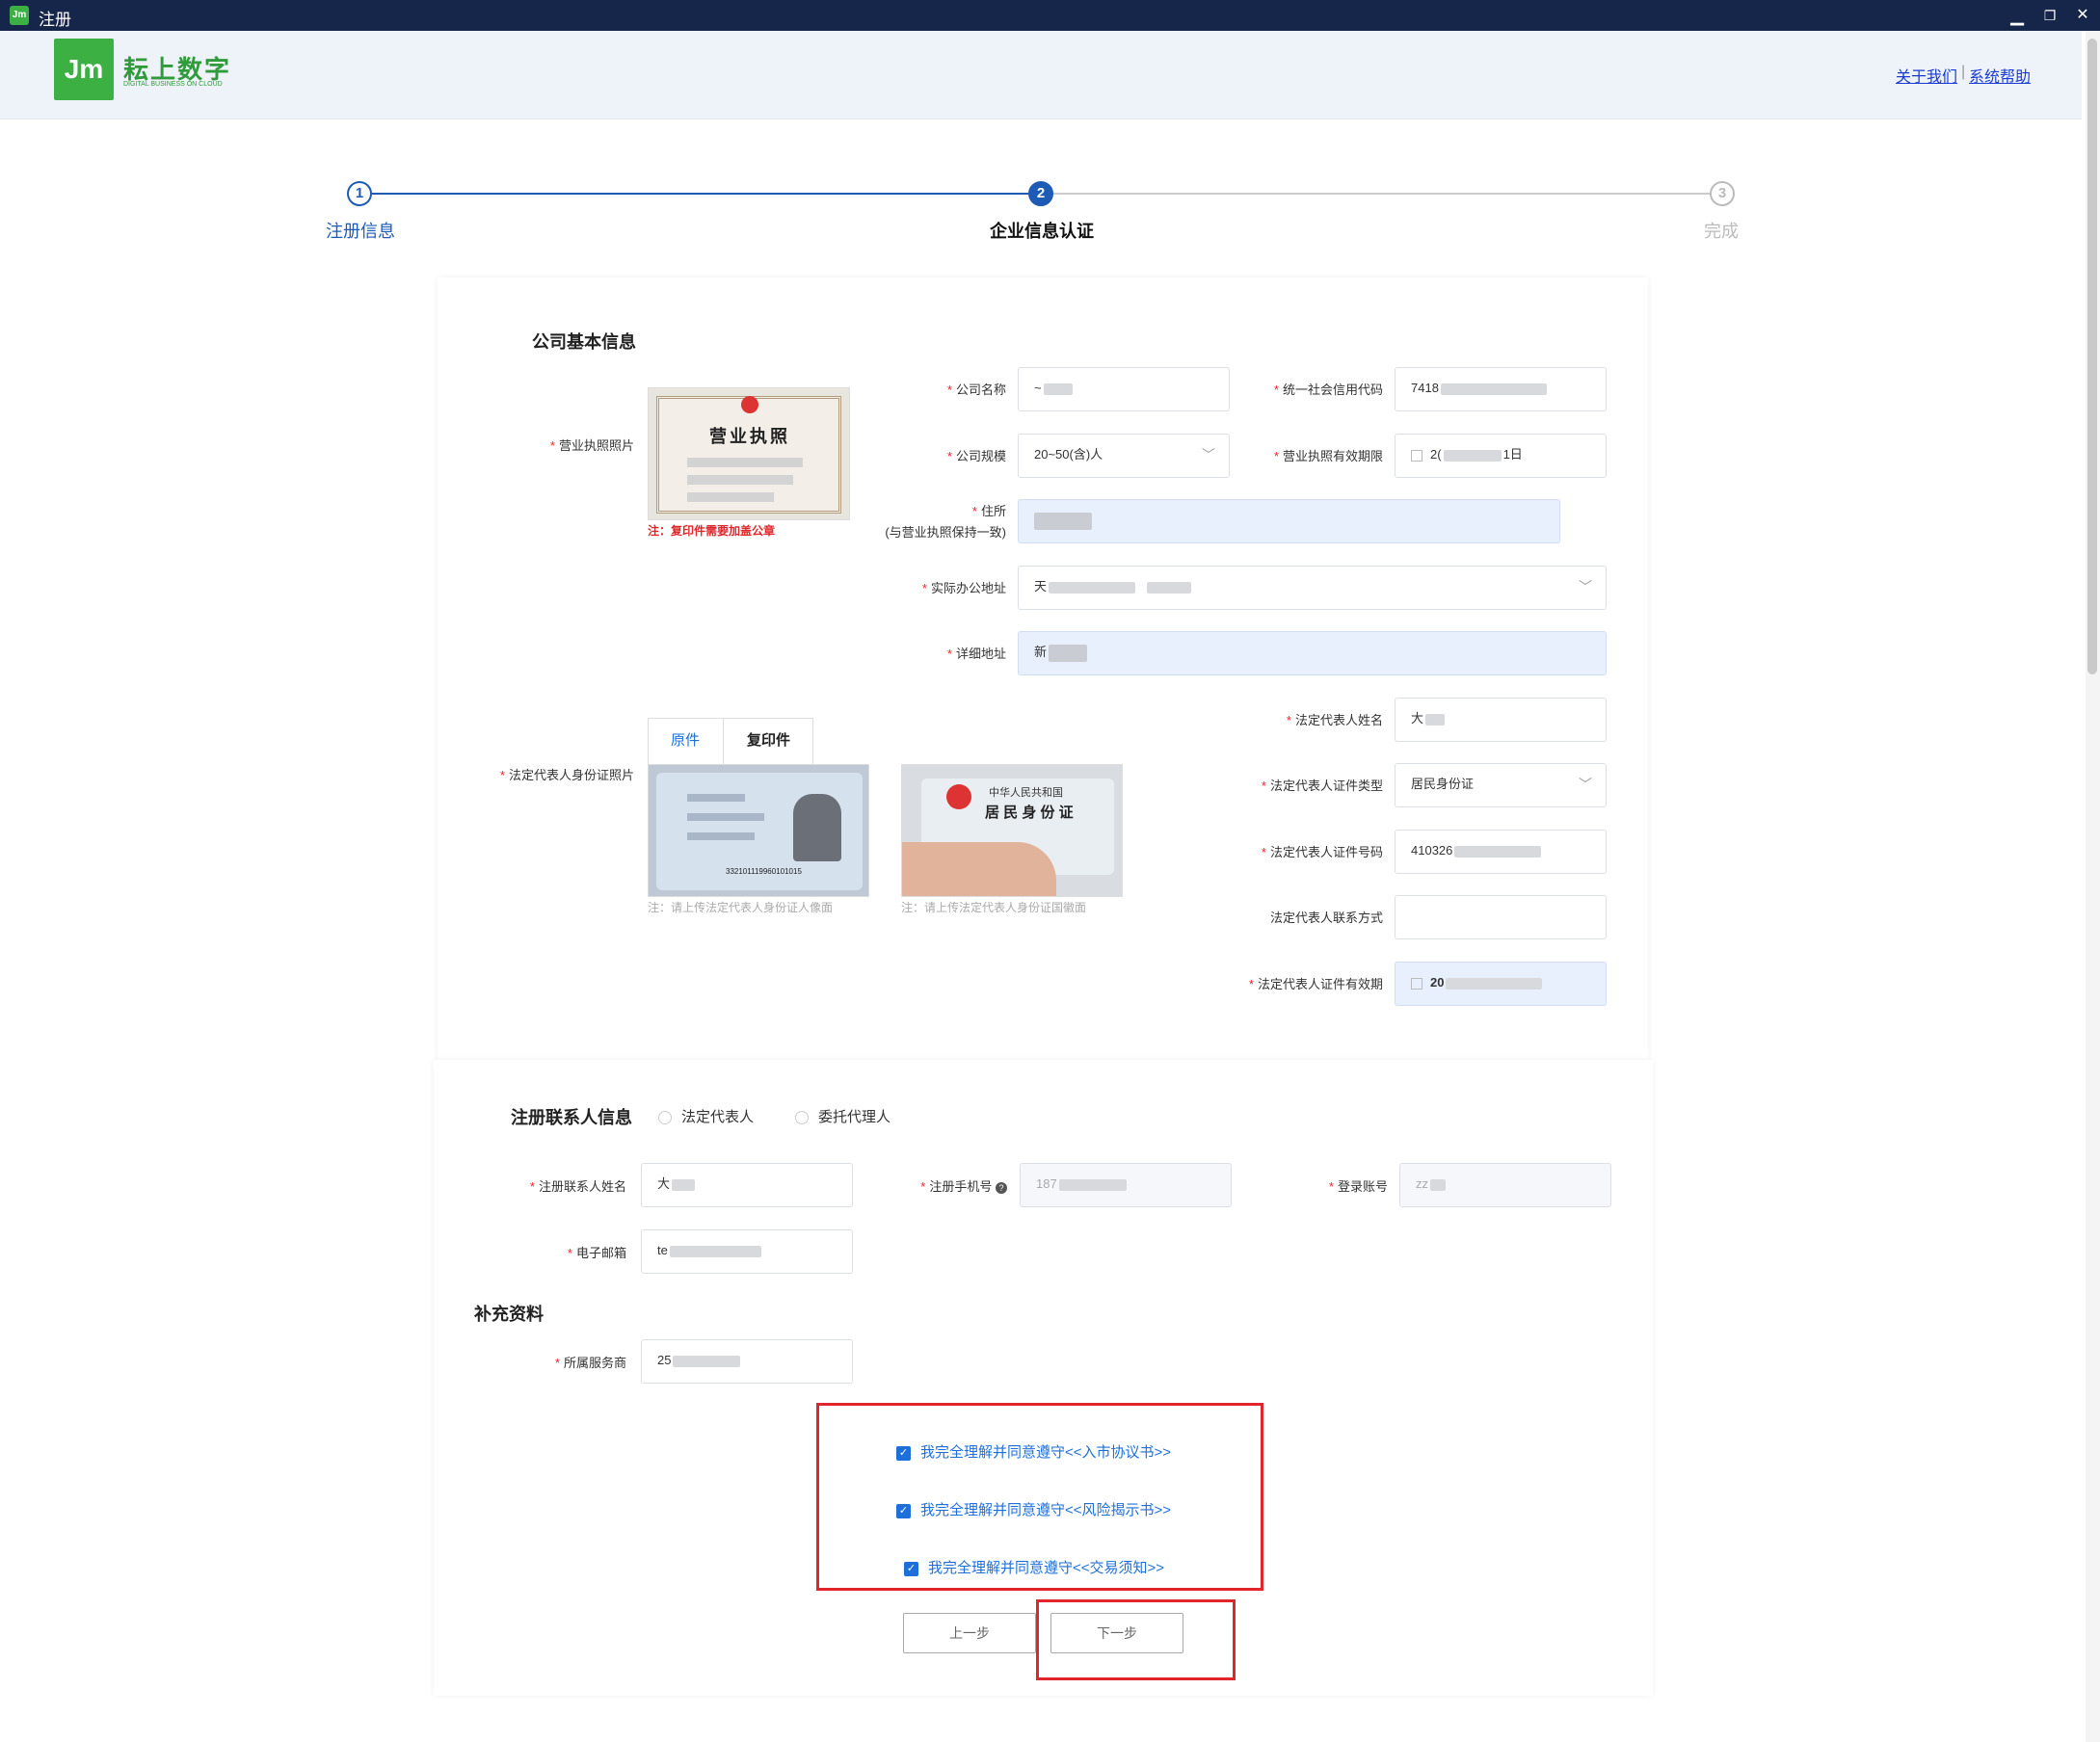 The height and width of the screenshot is (1742, 2100). I want to click on credit-code-input: 7418, so click(1501, 389).